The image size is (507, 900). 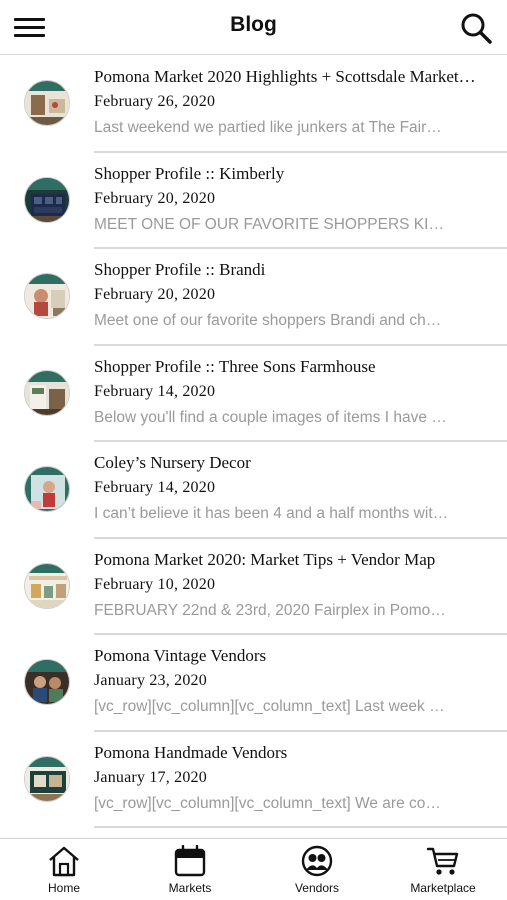 What do you see at coordinates (150, 680) in the screenshot?
I see `post-date: January 23, 2020` at bounding box center [150, 680].